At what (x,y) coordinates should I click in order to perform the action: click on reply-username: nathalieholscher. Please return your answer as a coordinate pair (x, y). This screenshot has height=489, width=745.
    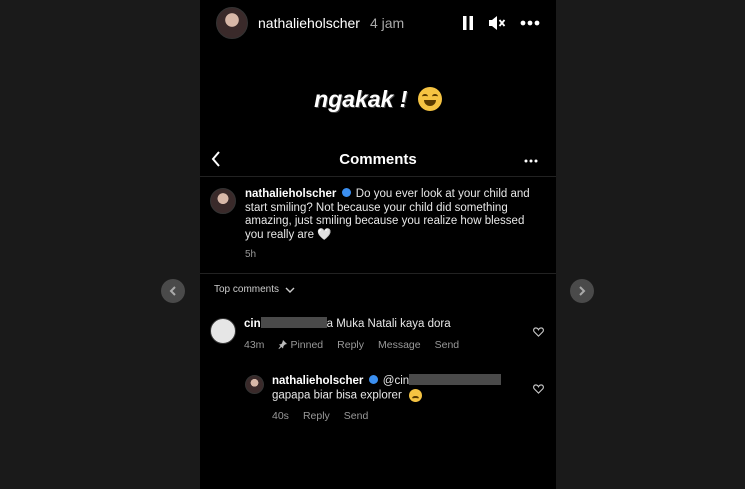
    Looking at the image, I should click on (317, 381).